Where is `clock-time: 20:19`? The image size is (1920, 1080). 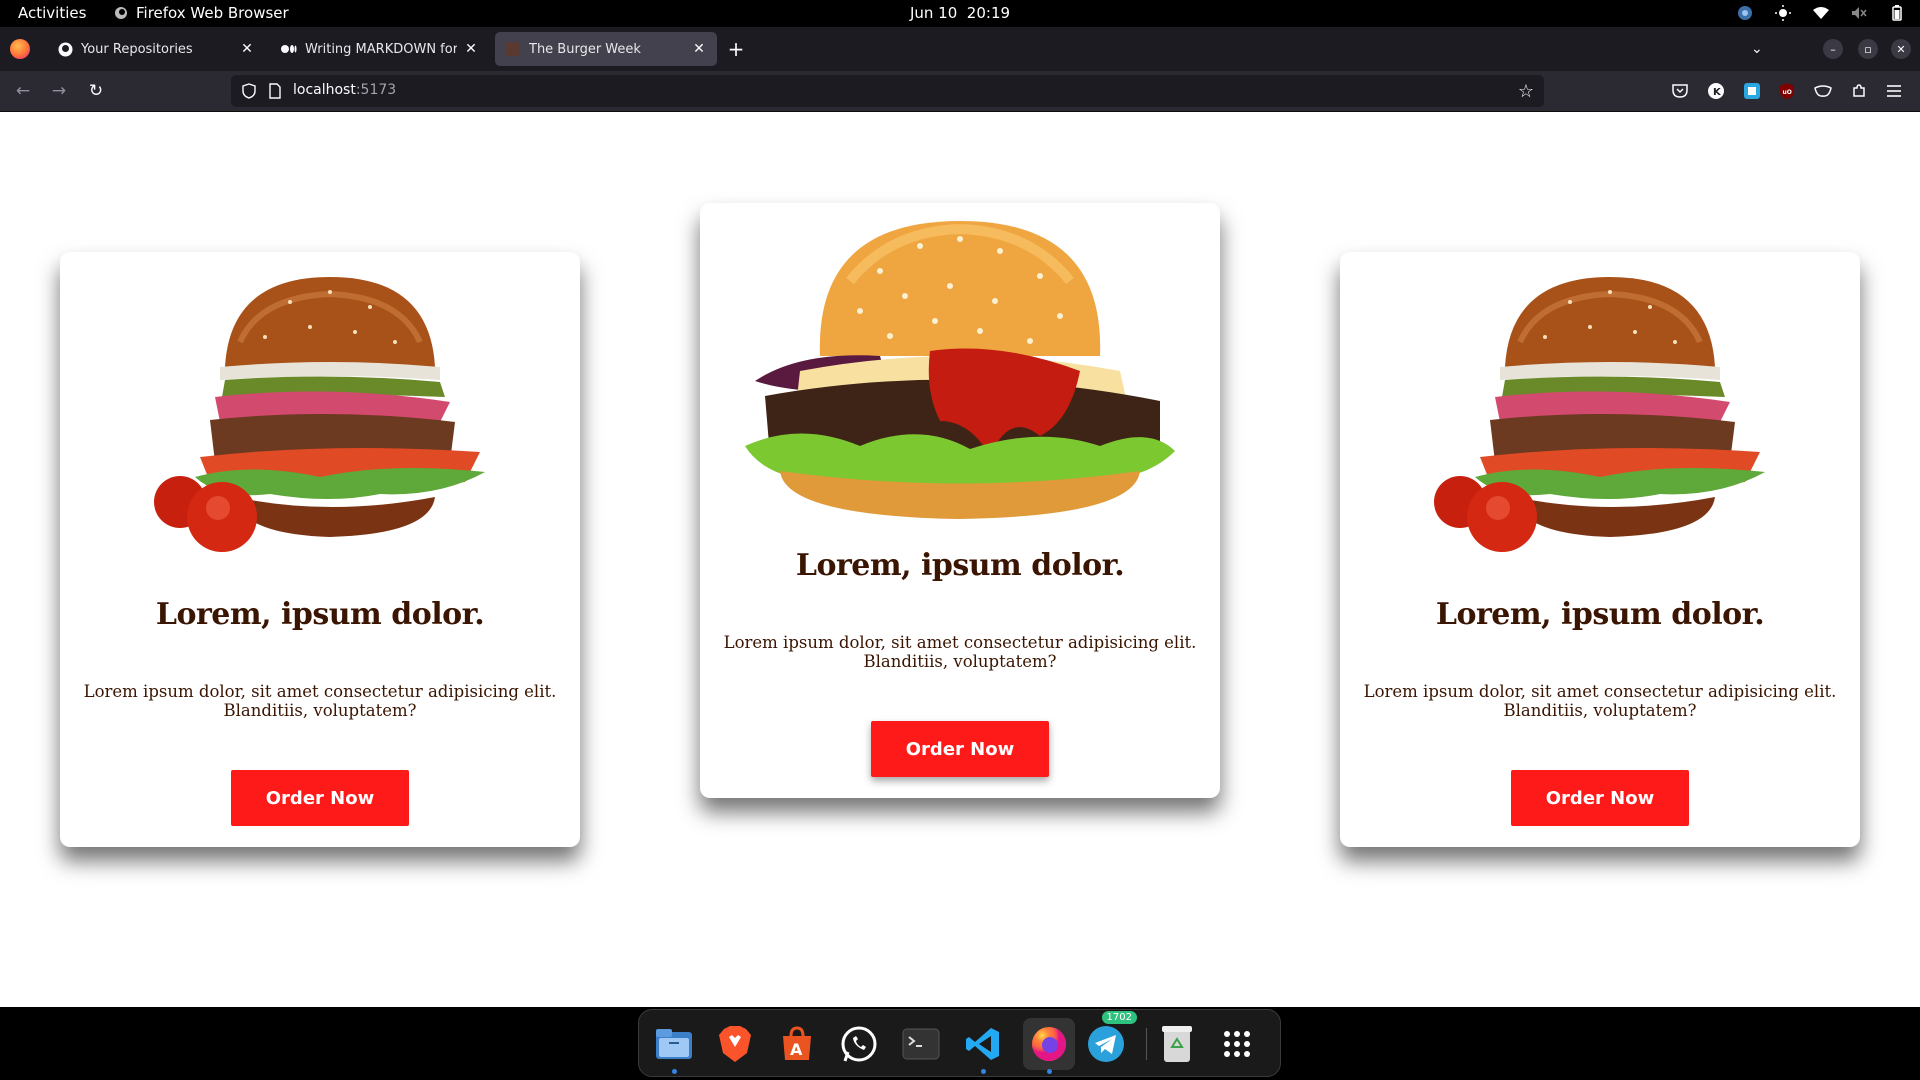 clock-time: 20:19 is located at coordinates (988, 13).